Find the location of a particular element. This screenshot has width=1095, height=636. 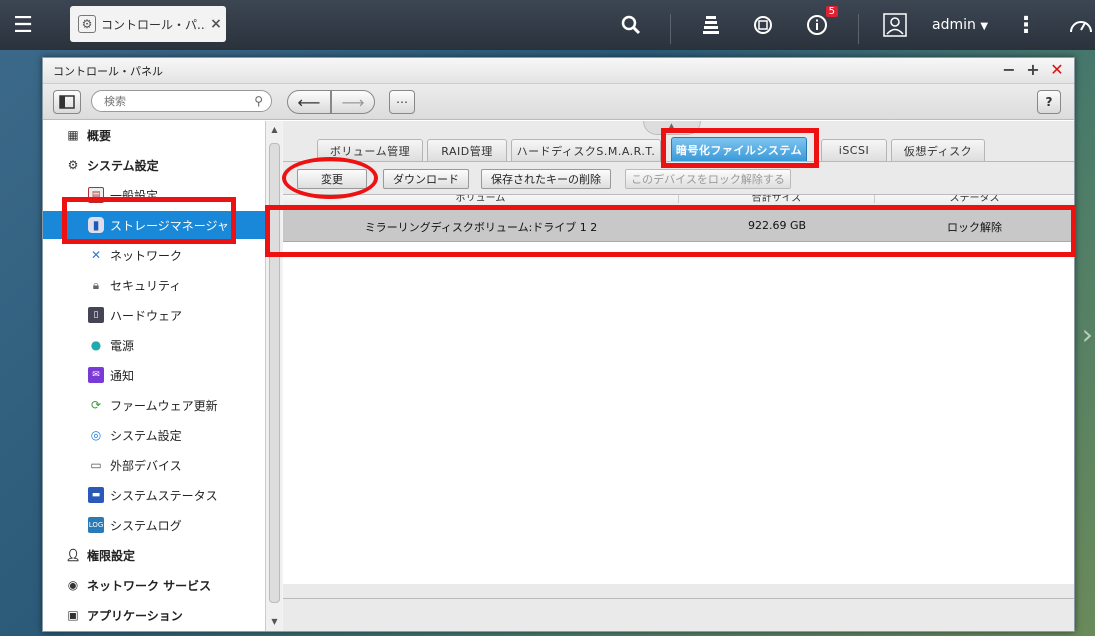

sidebar-item-hardware: ▯ ハードウェア is located at coordinates (154, 315).